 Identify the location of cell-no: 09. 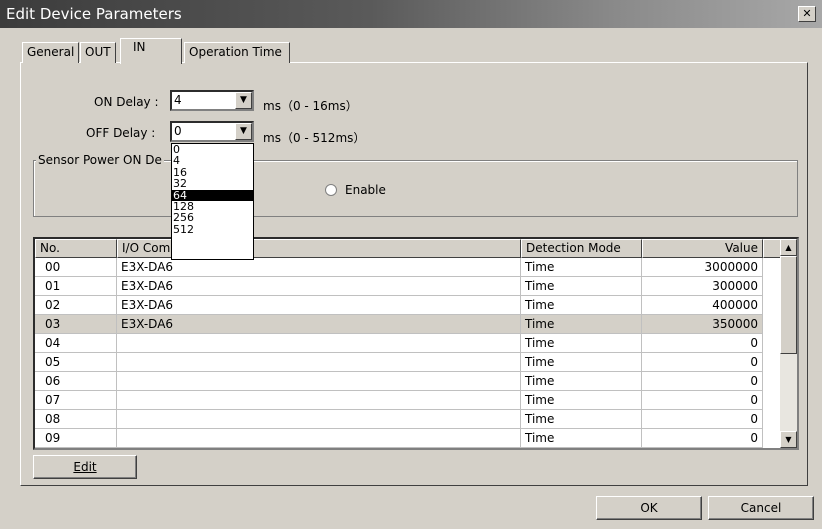
(76, 438).